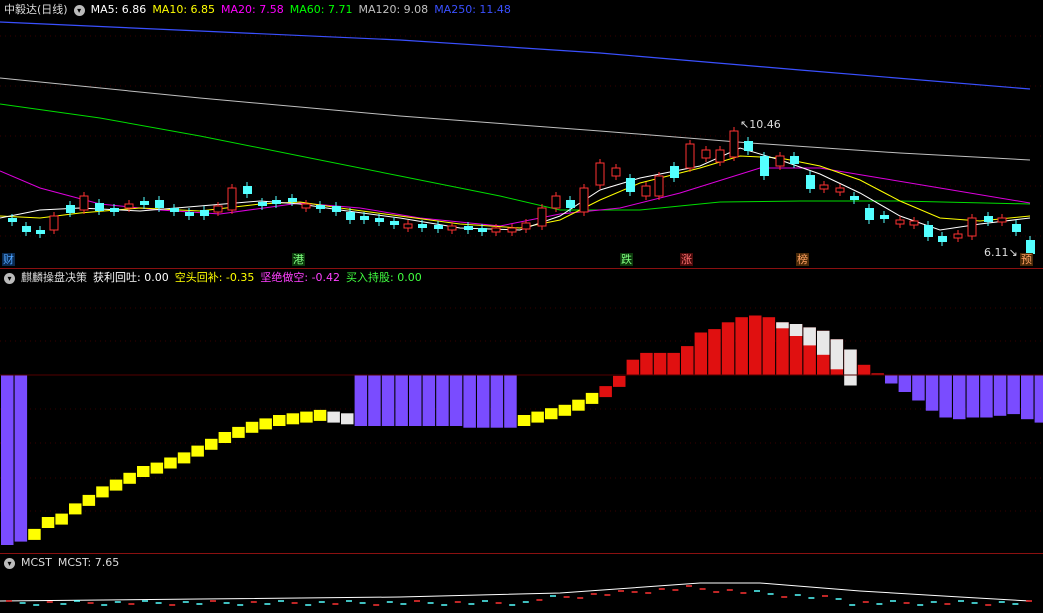 The image size is (1043, 613). I want to click on event-tag: 预, so click(1026, 259).